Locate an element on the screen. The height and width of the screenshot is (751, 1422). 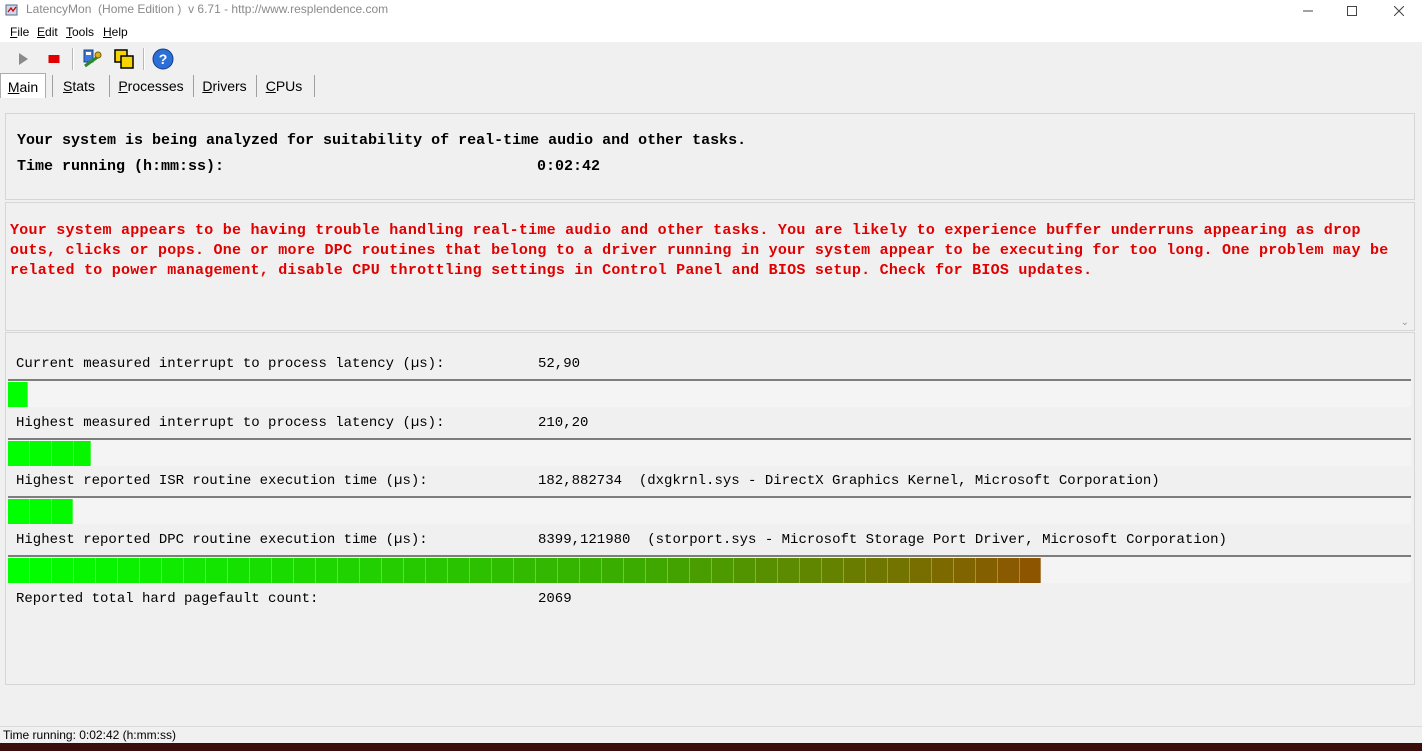
menu-bar: File Edit Tools Help is located at coordinates (711, 32).